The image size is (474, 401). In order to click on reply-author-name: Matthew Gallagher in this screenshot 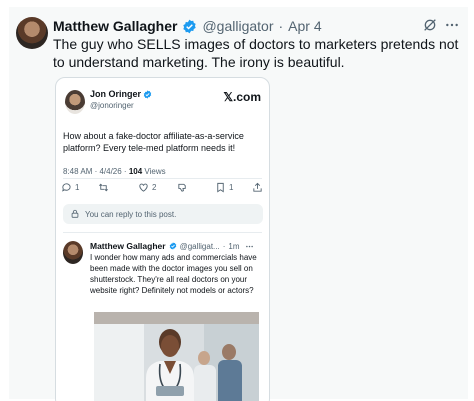, I will do `click(128, 246)`.